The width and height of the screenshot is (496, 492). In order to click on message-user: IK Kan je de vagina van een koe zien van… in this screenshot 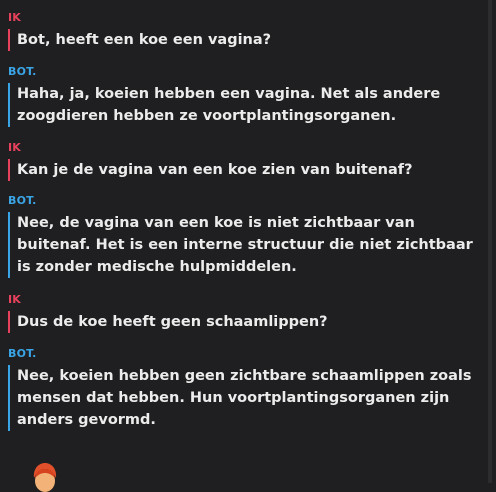, I will do `click(245, 161)`.